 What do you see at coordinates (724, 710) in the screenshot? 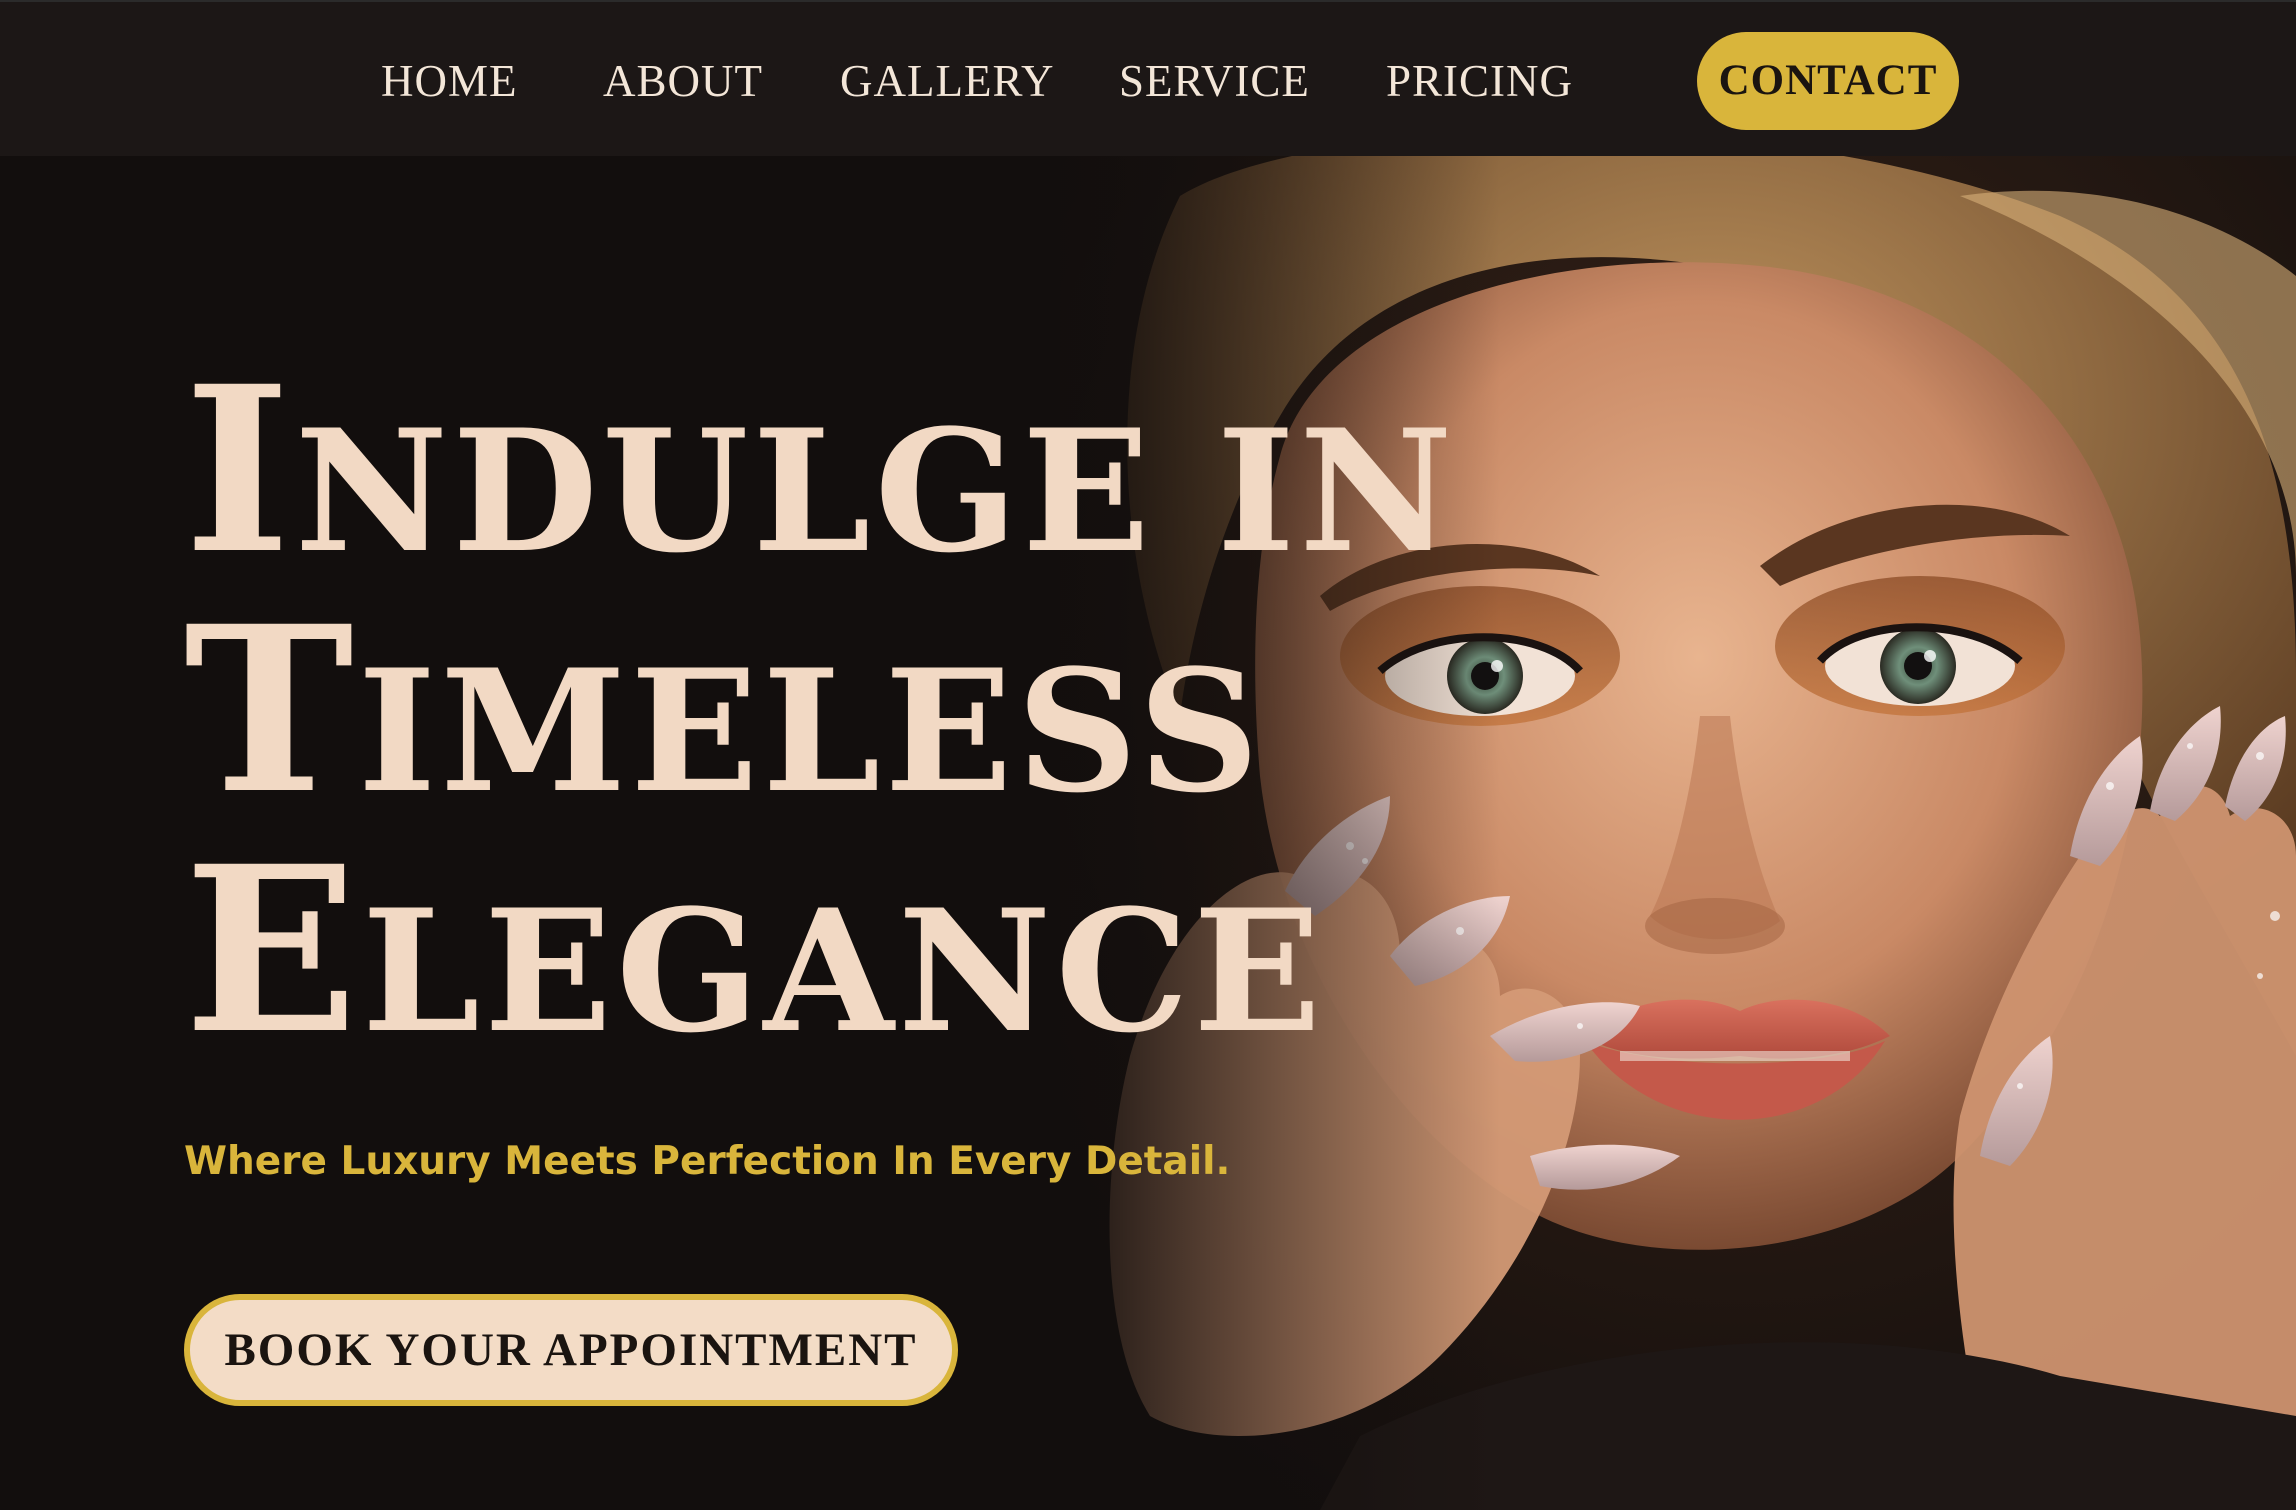
I see `headline-line-2: TIMELESS` at bounding box center [724, 710].